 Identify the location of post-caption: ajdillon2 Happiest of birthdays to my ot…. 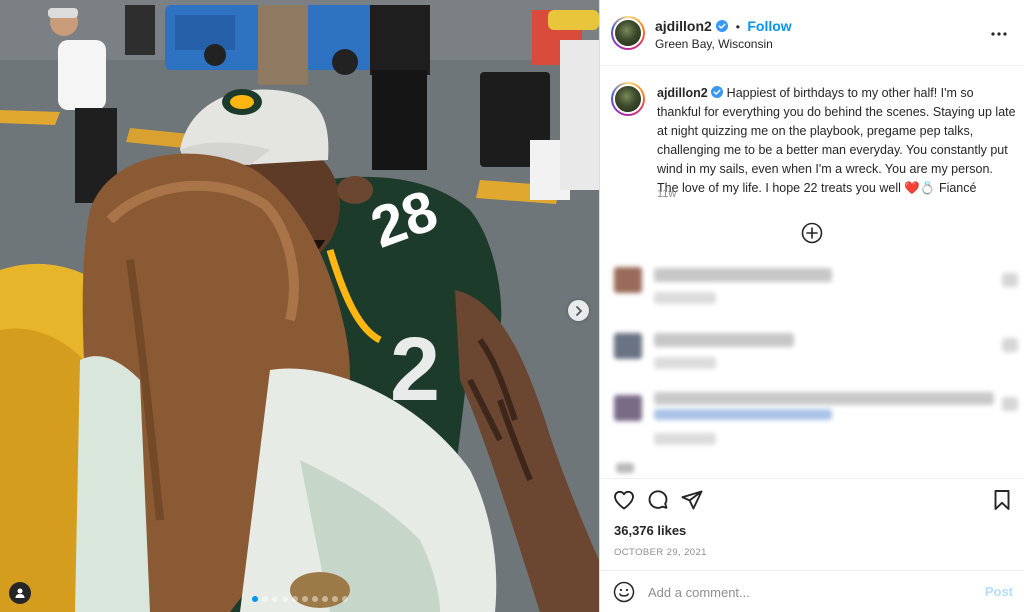
(837, 141).